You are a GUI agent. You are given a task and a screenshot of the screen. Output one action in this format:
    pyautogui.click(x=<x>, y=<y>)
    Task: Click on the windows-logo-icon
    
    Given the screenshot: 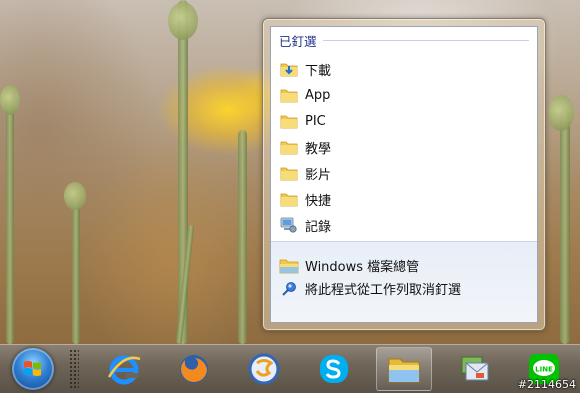 What is the action you would take?
    pyautogui.click(x=32, y=368)
    